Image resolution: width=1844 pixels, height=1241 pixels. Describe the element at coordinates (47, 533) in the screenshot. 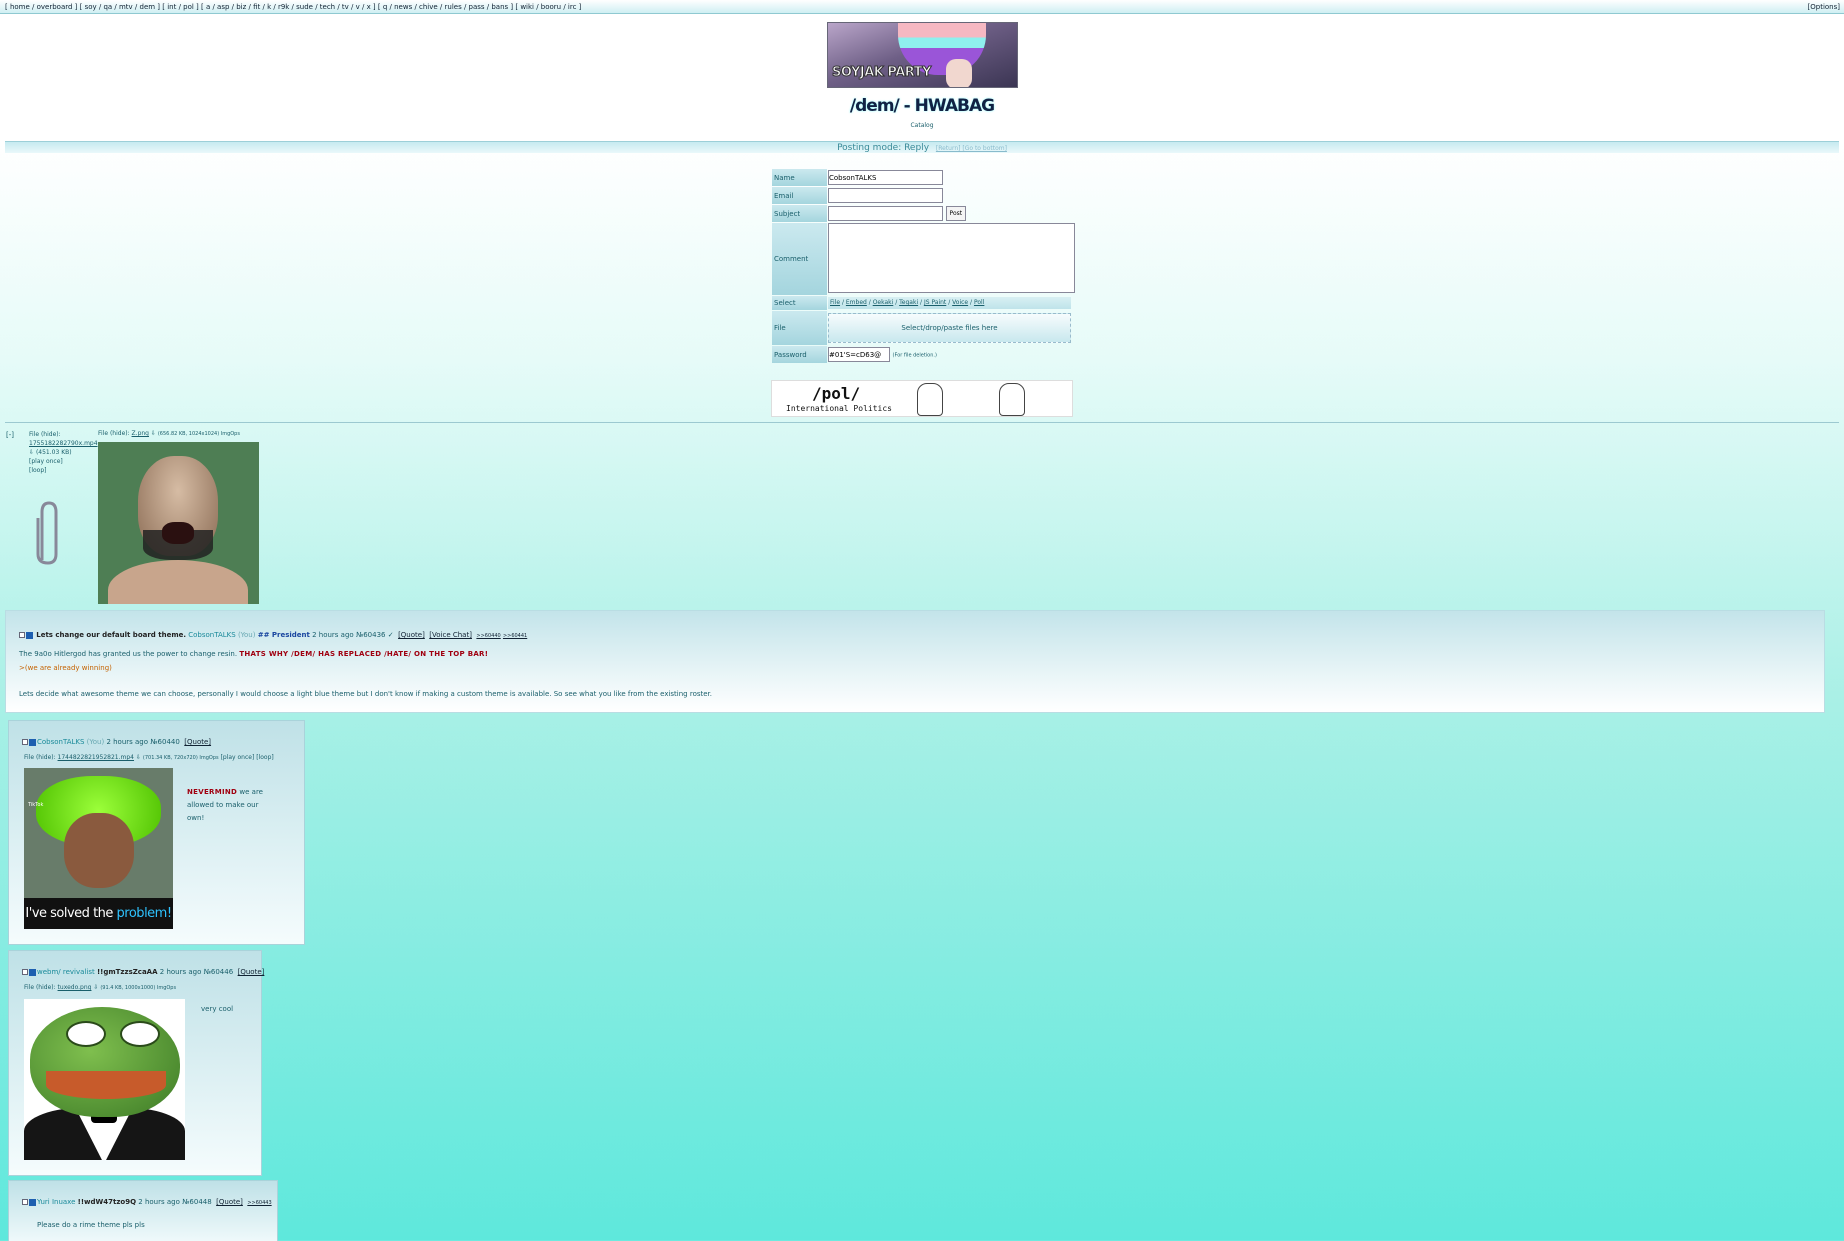

I see `paperclip-icon` at that location.